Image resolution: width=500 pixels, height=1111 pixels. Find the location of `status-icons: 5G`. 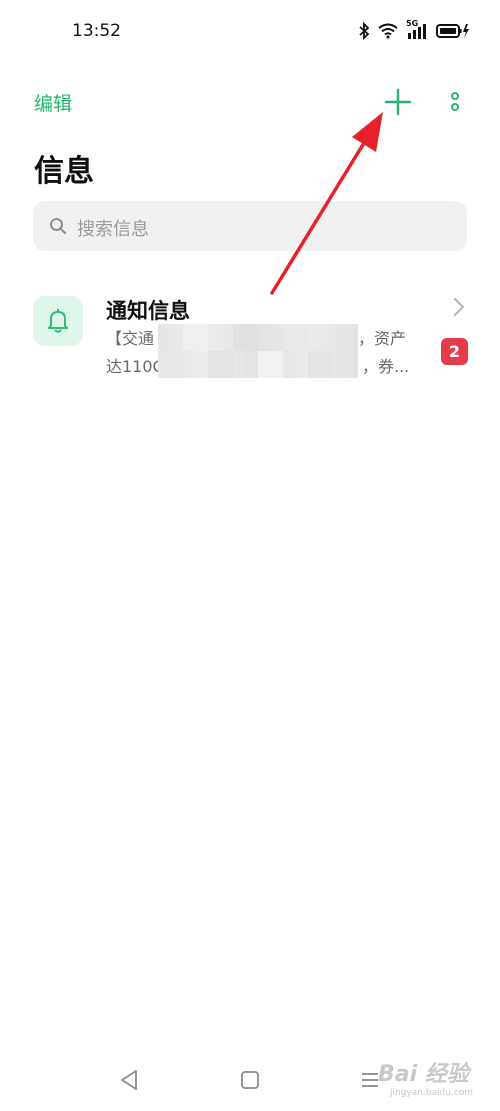

status-icons: 5G is located at coordinates (414, 29).